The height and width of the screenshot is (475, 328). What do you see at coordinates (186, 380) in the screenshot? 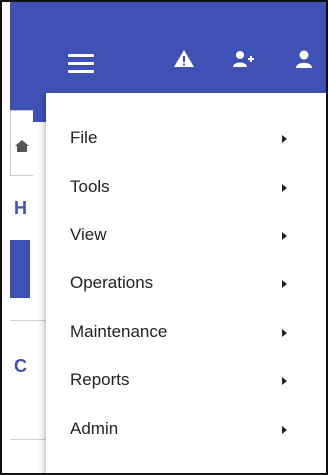
I see `menu-item-reports: Reports` at bounding box center [186, 380].